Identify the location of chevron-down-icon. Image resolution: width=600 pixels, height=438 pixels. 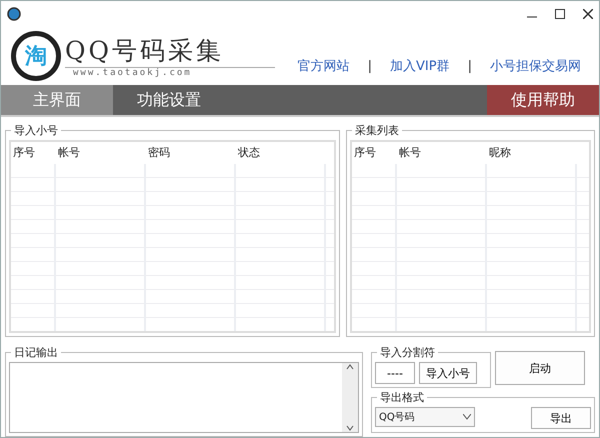
(350, 428).